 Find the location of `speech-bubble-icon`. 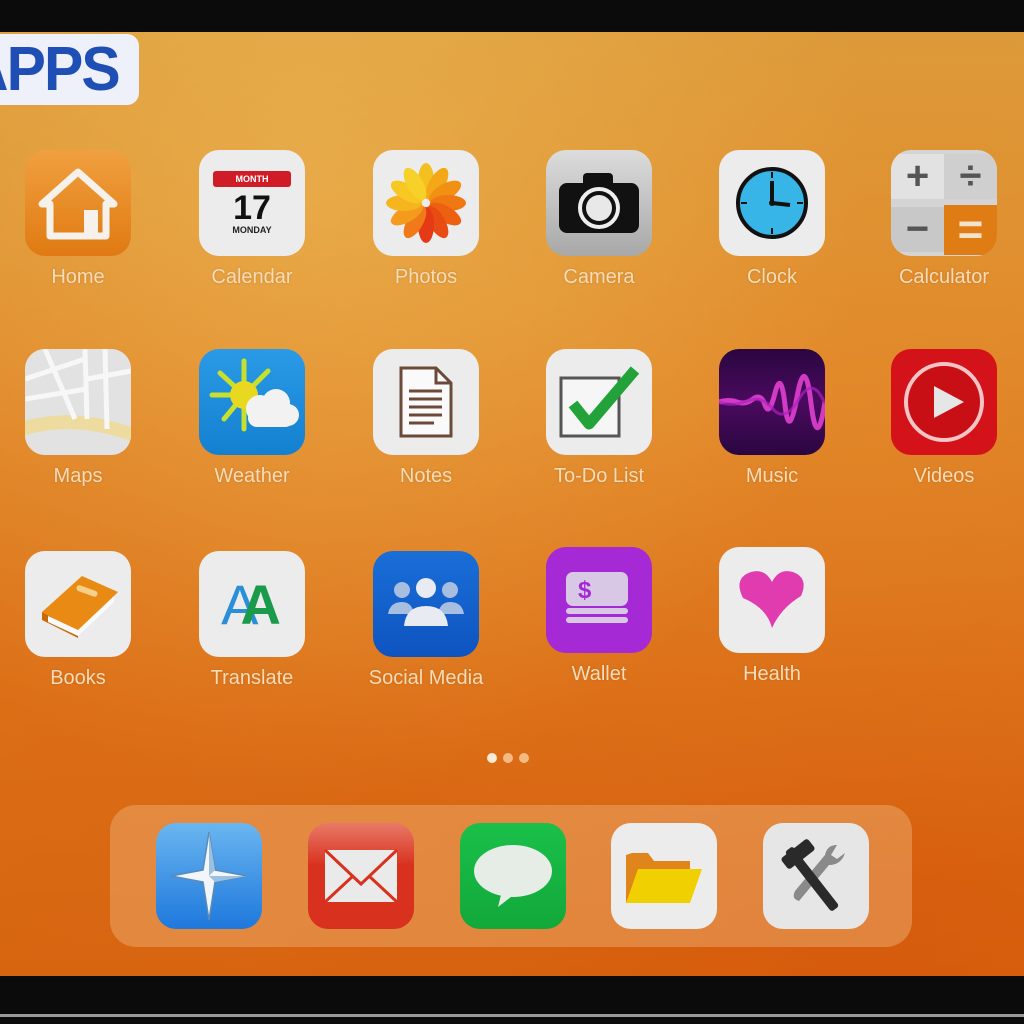

speech-bubble-icon is located at coordinates (513, 876).